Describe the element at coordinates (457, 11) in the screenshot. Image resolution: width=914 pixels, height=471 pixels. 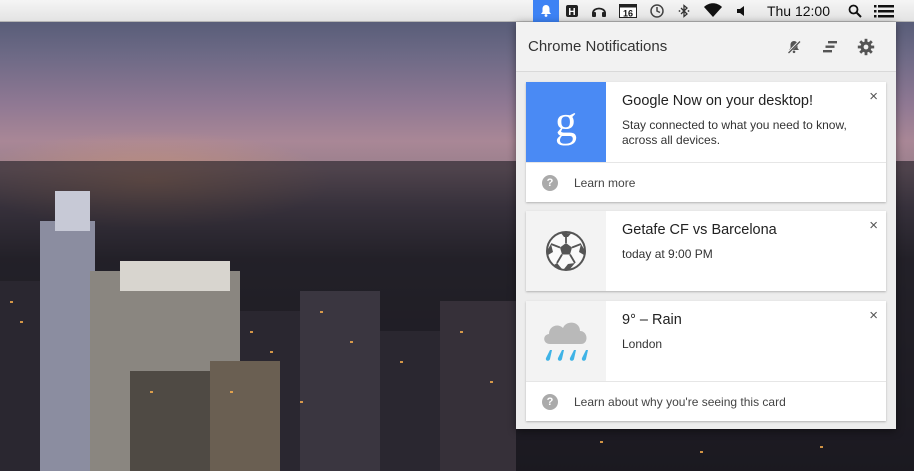
I see `menu-bar: H 16 Thu 12:00` at that location.